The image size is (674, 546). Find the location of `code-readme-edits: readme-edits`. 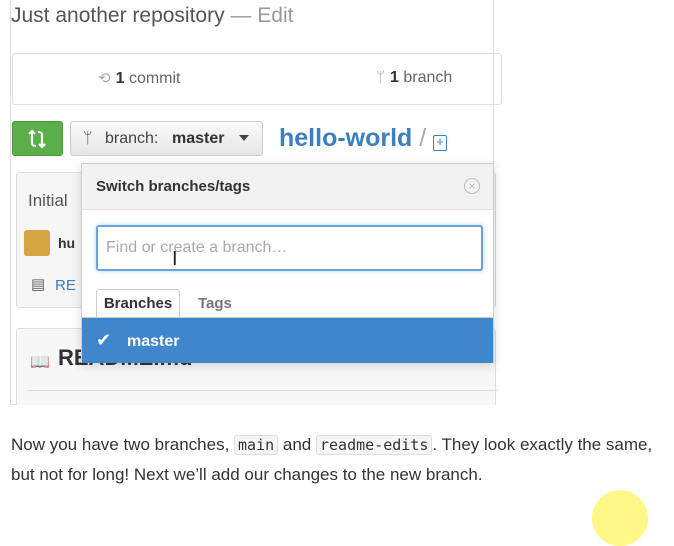

code-readme-edits: readme-edits is located at coordinates (374, 445).